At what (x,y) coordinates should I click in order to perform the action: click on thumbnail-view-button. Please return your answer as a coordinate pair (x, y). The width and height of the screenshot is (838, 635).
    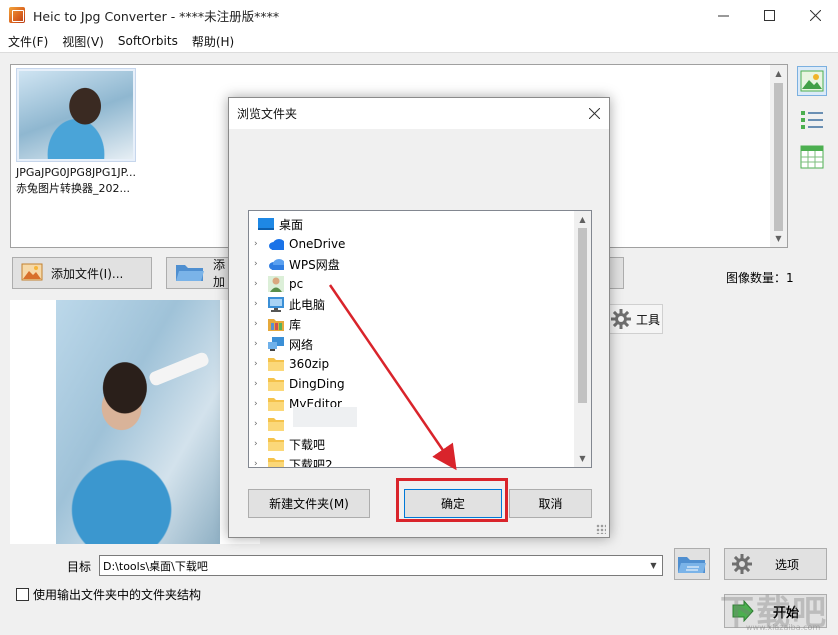
    Looking at the image, I should click on (812, 81).